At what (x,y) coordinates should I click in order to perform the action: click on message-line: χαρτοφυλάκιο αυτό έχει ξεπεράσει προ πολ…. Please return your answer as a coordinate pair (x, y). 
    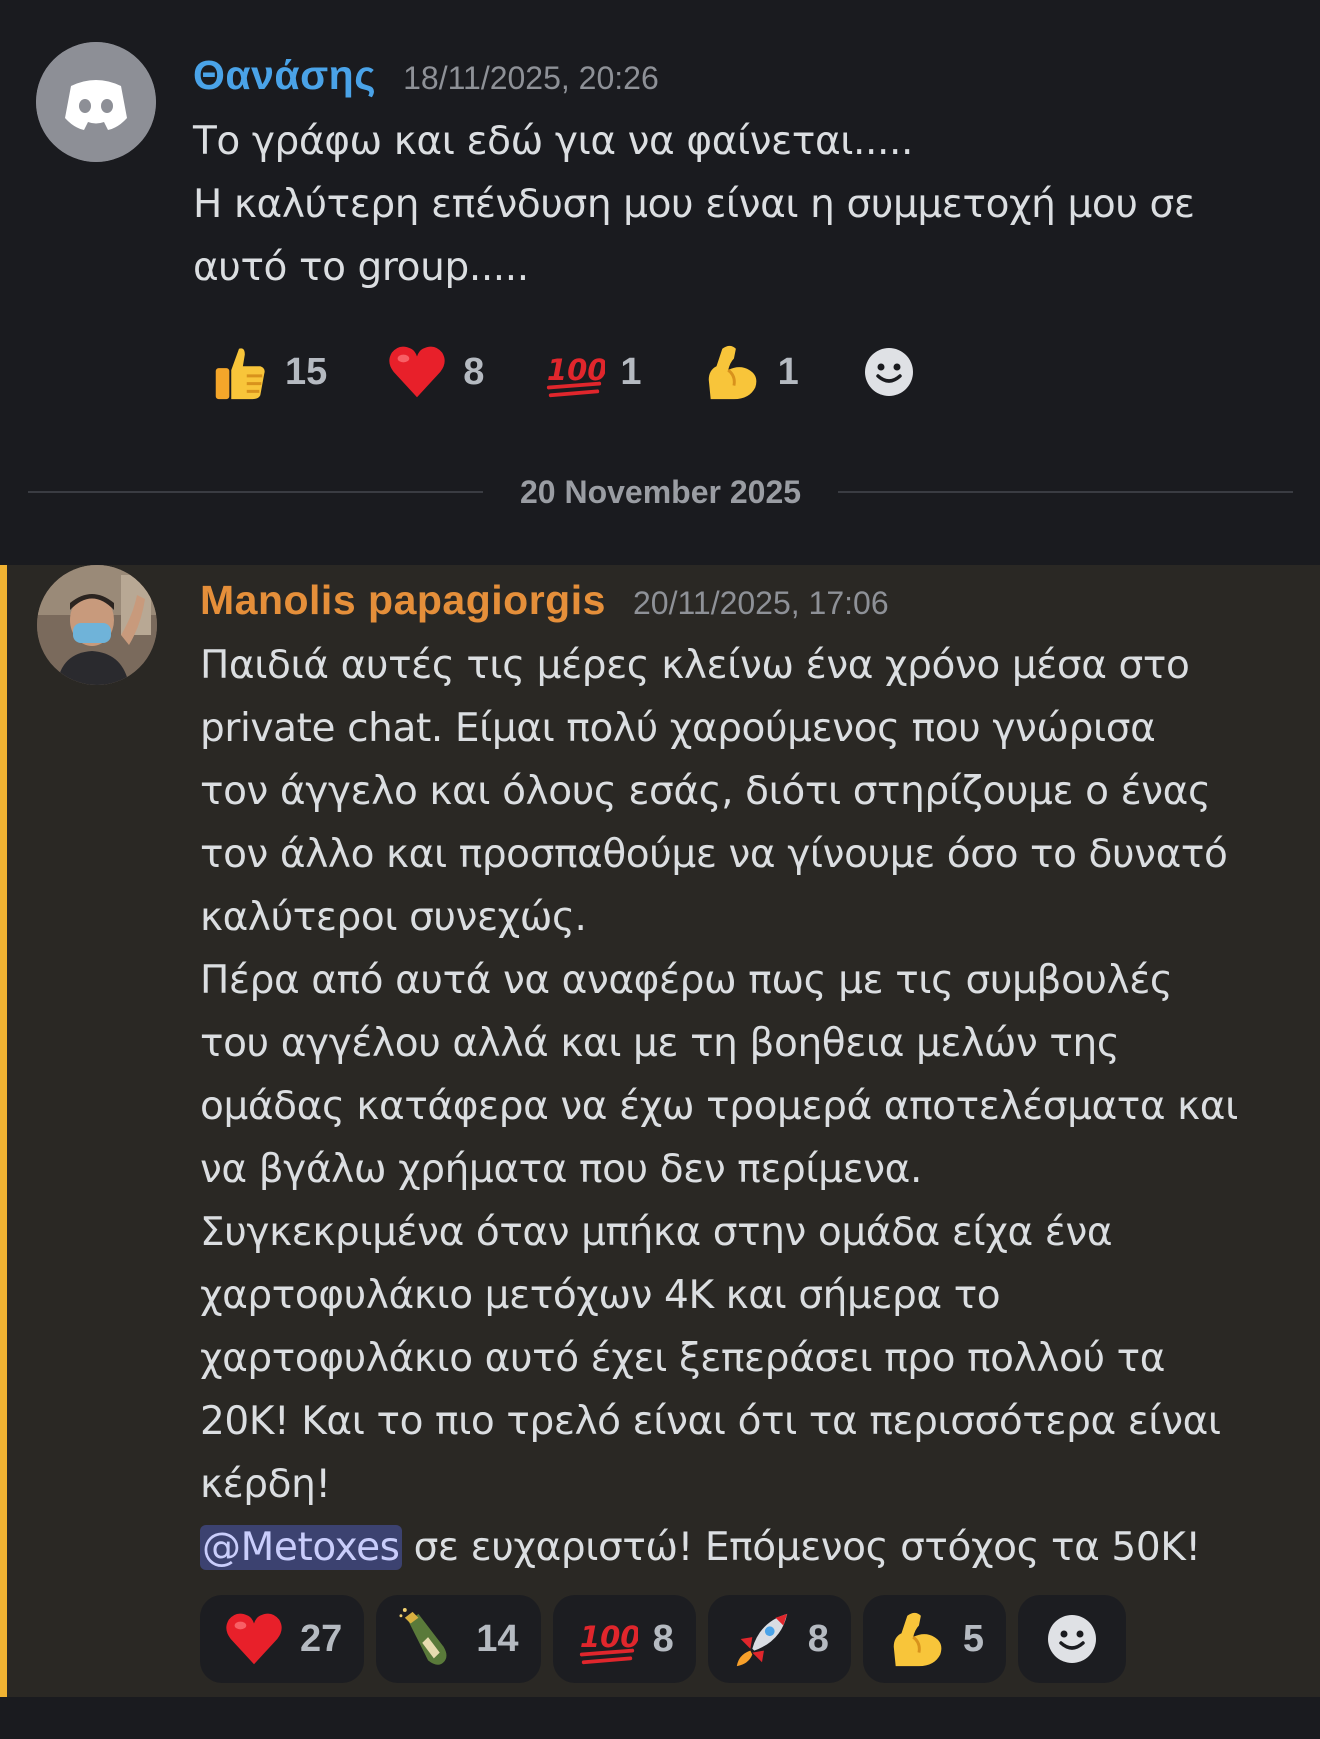
    Looking at the image, I should click on (682, 1358).